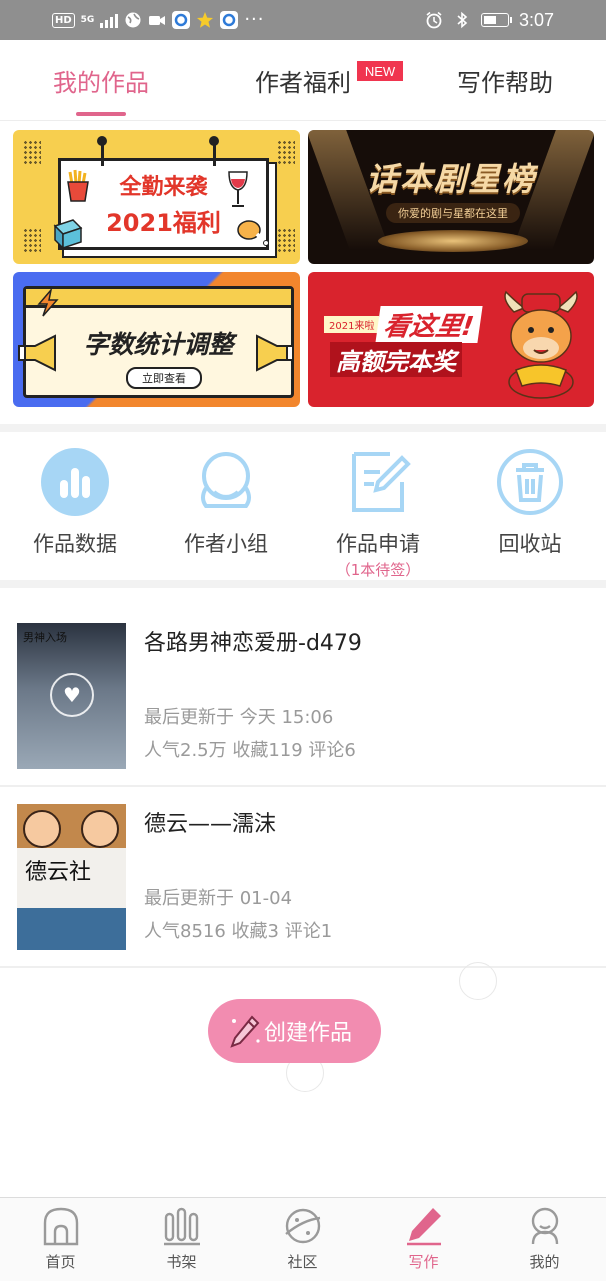  I want to click on app-icon, so click(181, 20).